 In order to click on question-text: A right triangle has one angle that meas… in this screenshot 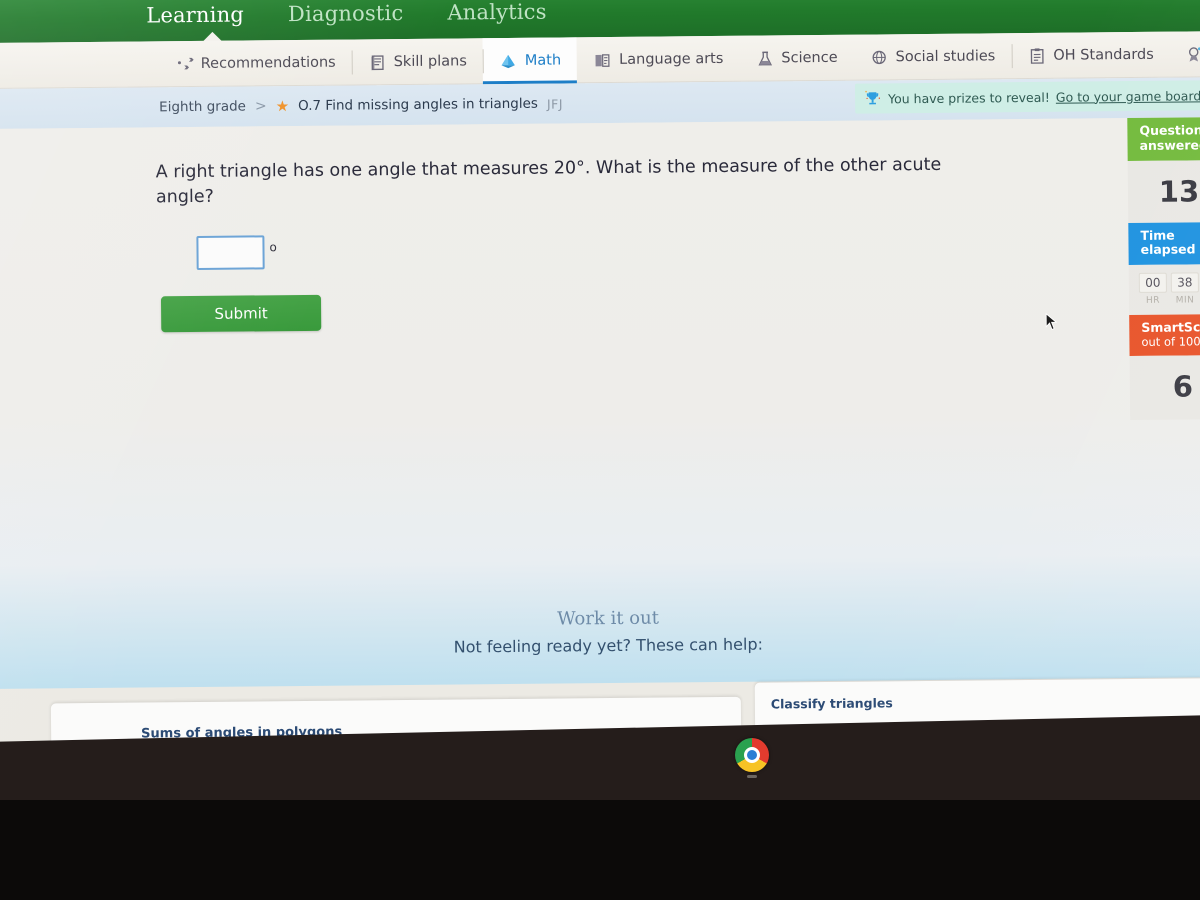, I will do `click(548, 181)`.